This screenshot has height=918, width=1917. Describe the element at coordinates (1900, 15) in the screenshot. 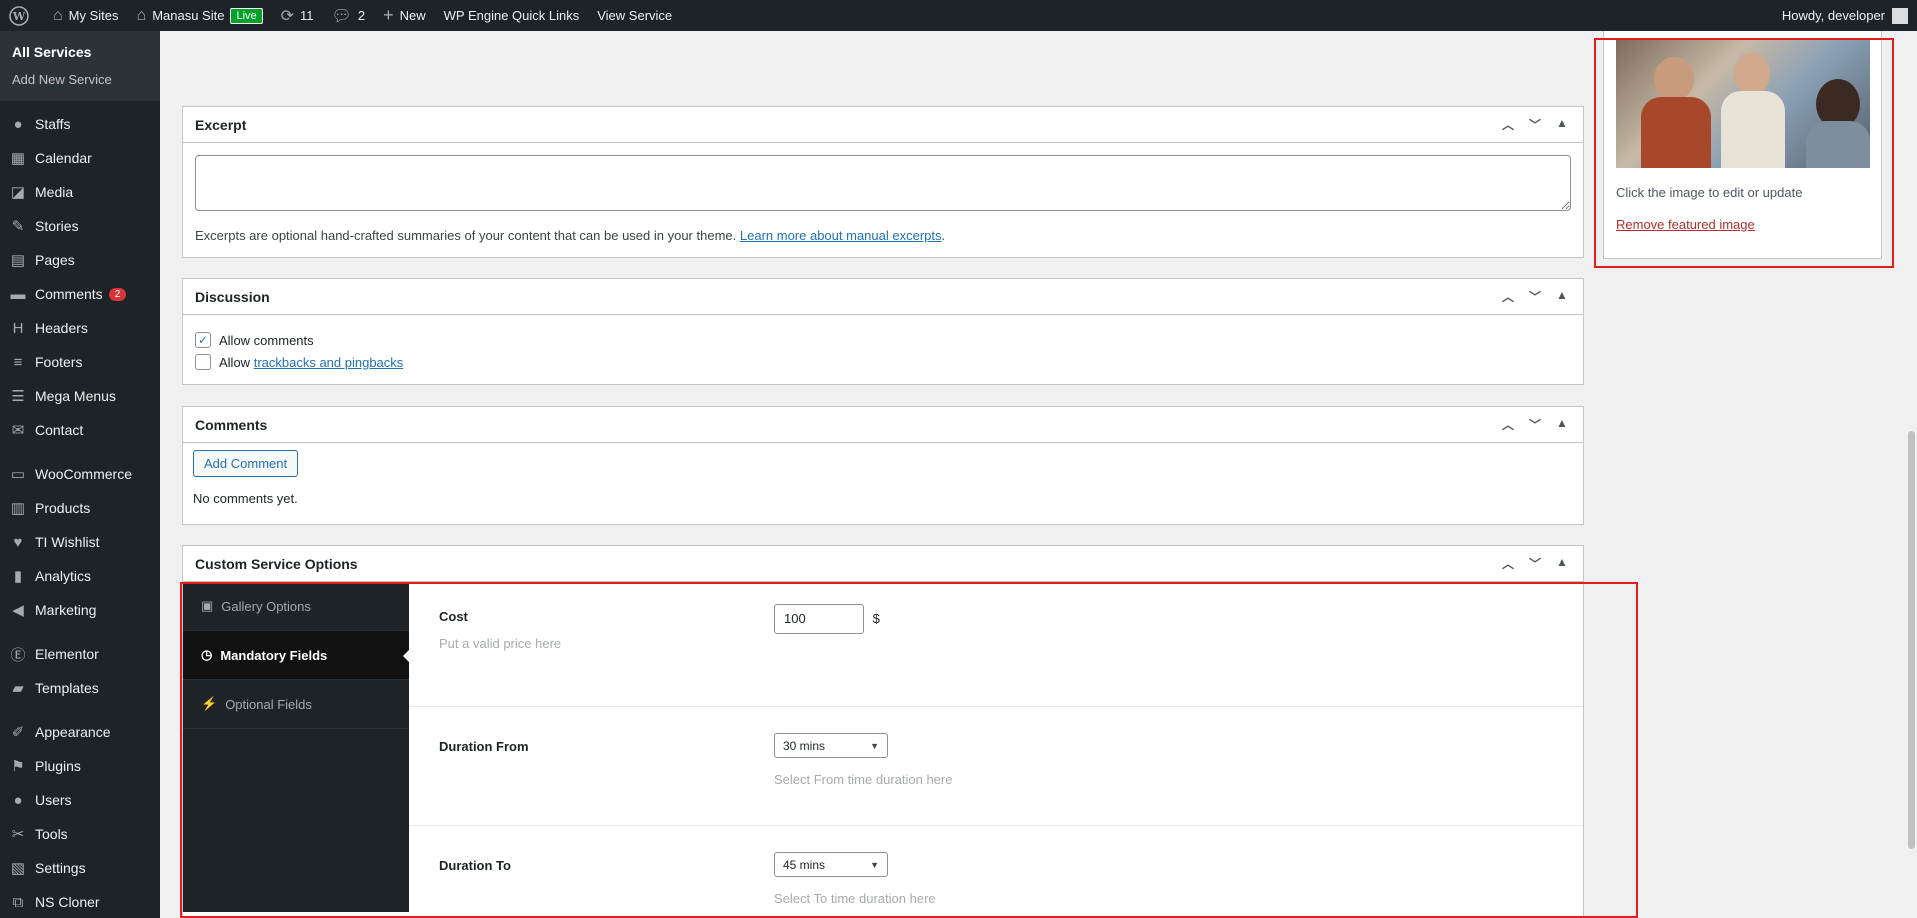

I see `avatar` at that location.